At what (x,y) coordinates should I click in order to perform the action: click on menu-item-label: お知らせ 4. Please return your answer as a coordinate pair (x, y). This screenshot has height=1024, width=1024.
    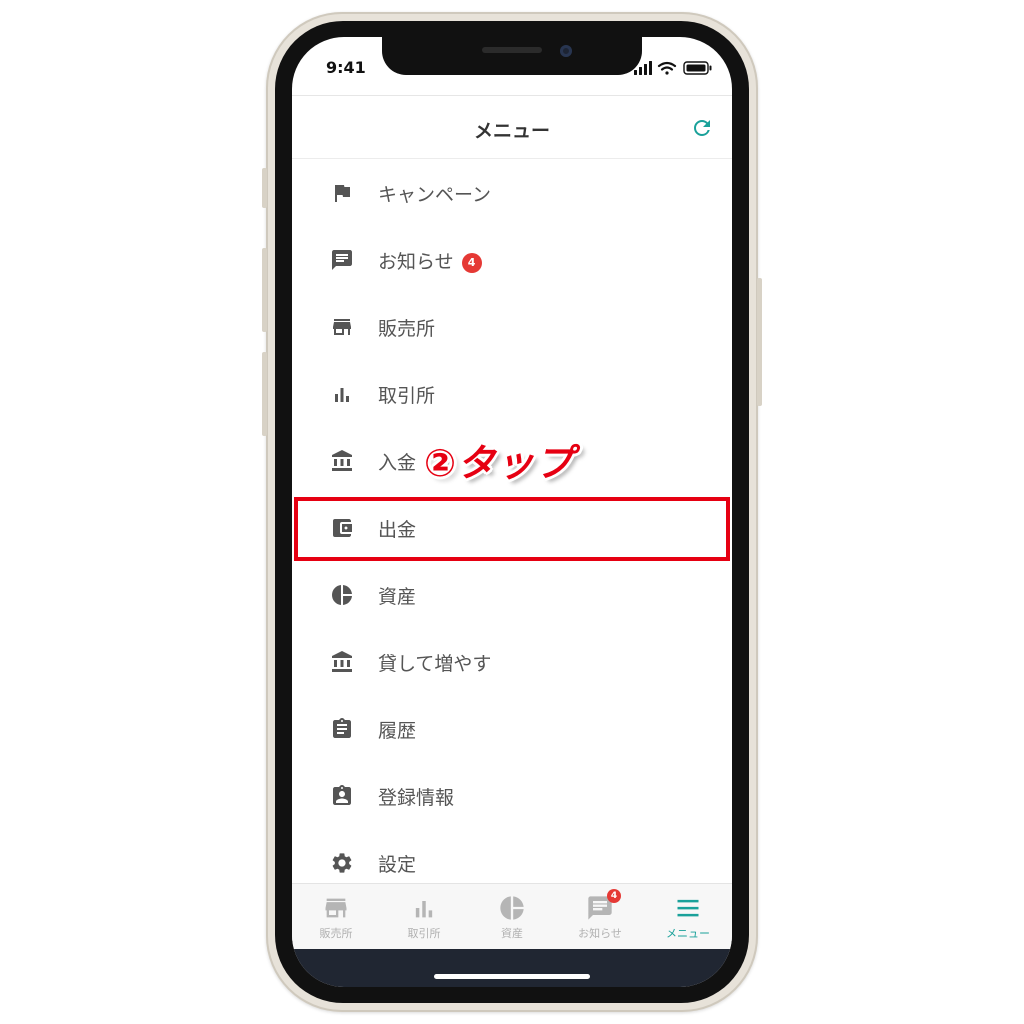
    Looking at the image, I should click on (430, 260).